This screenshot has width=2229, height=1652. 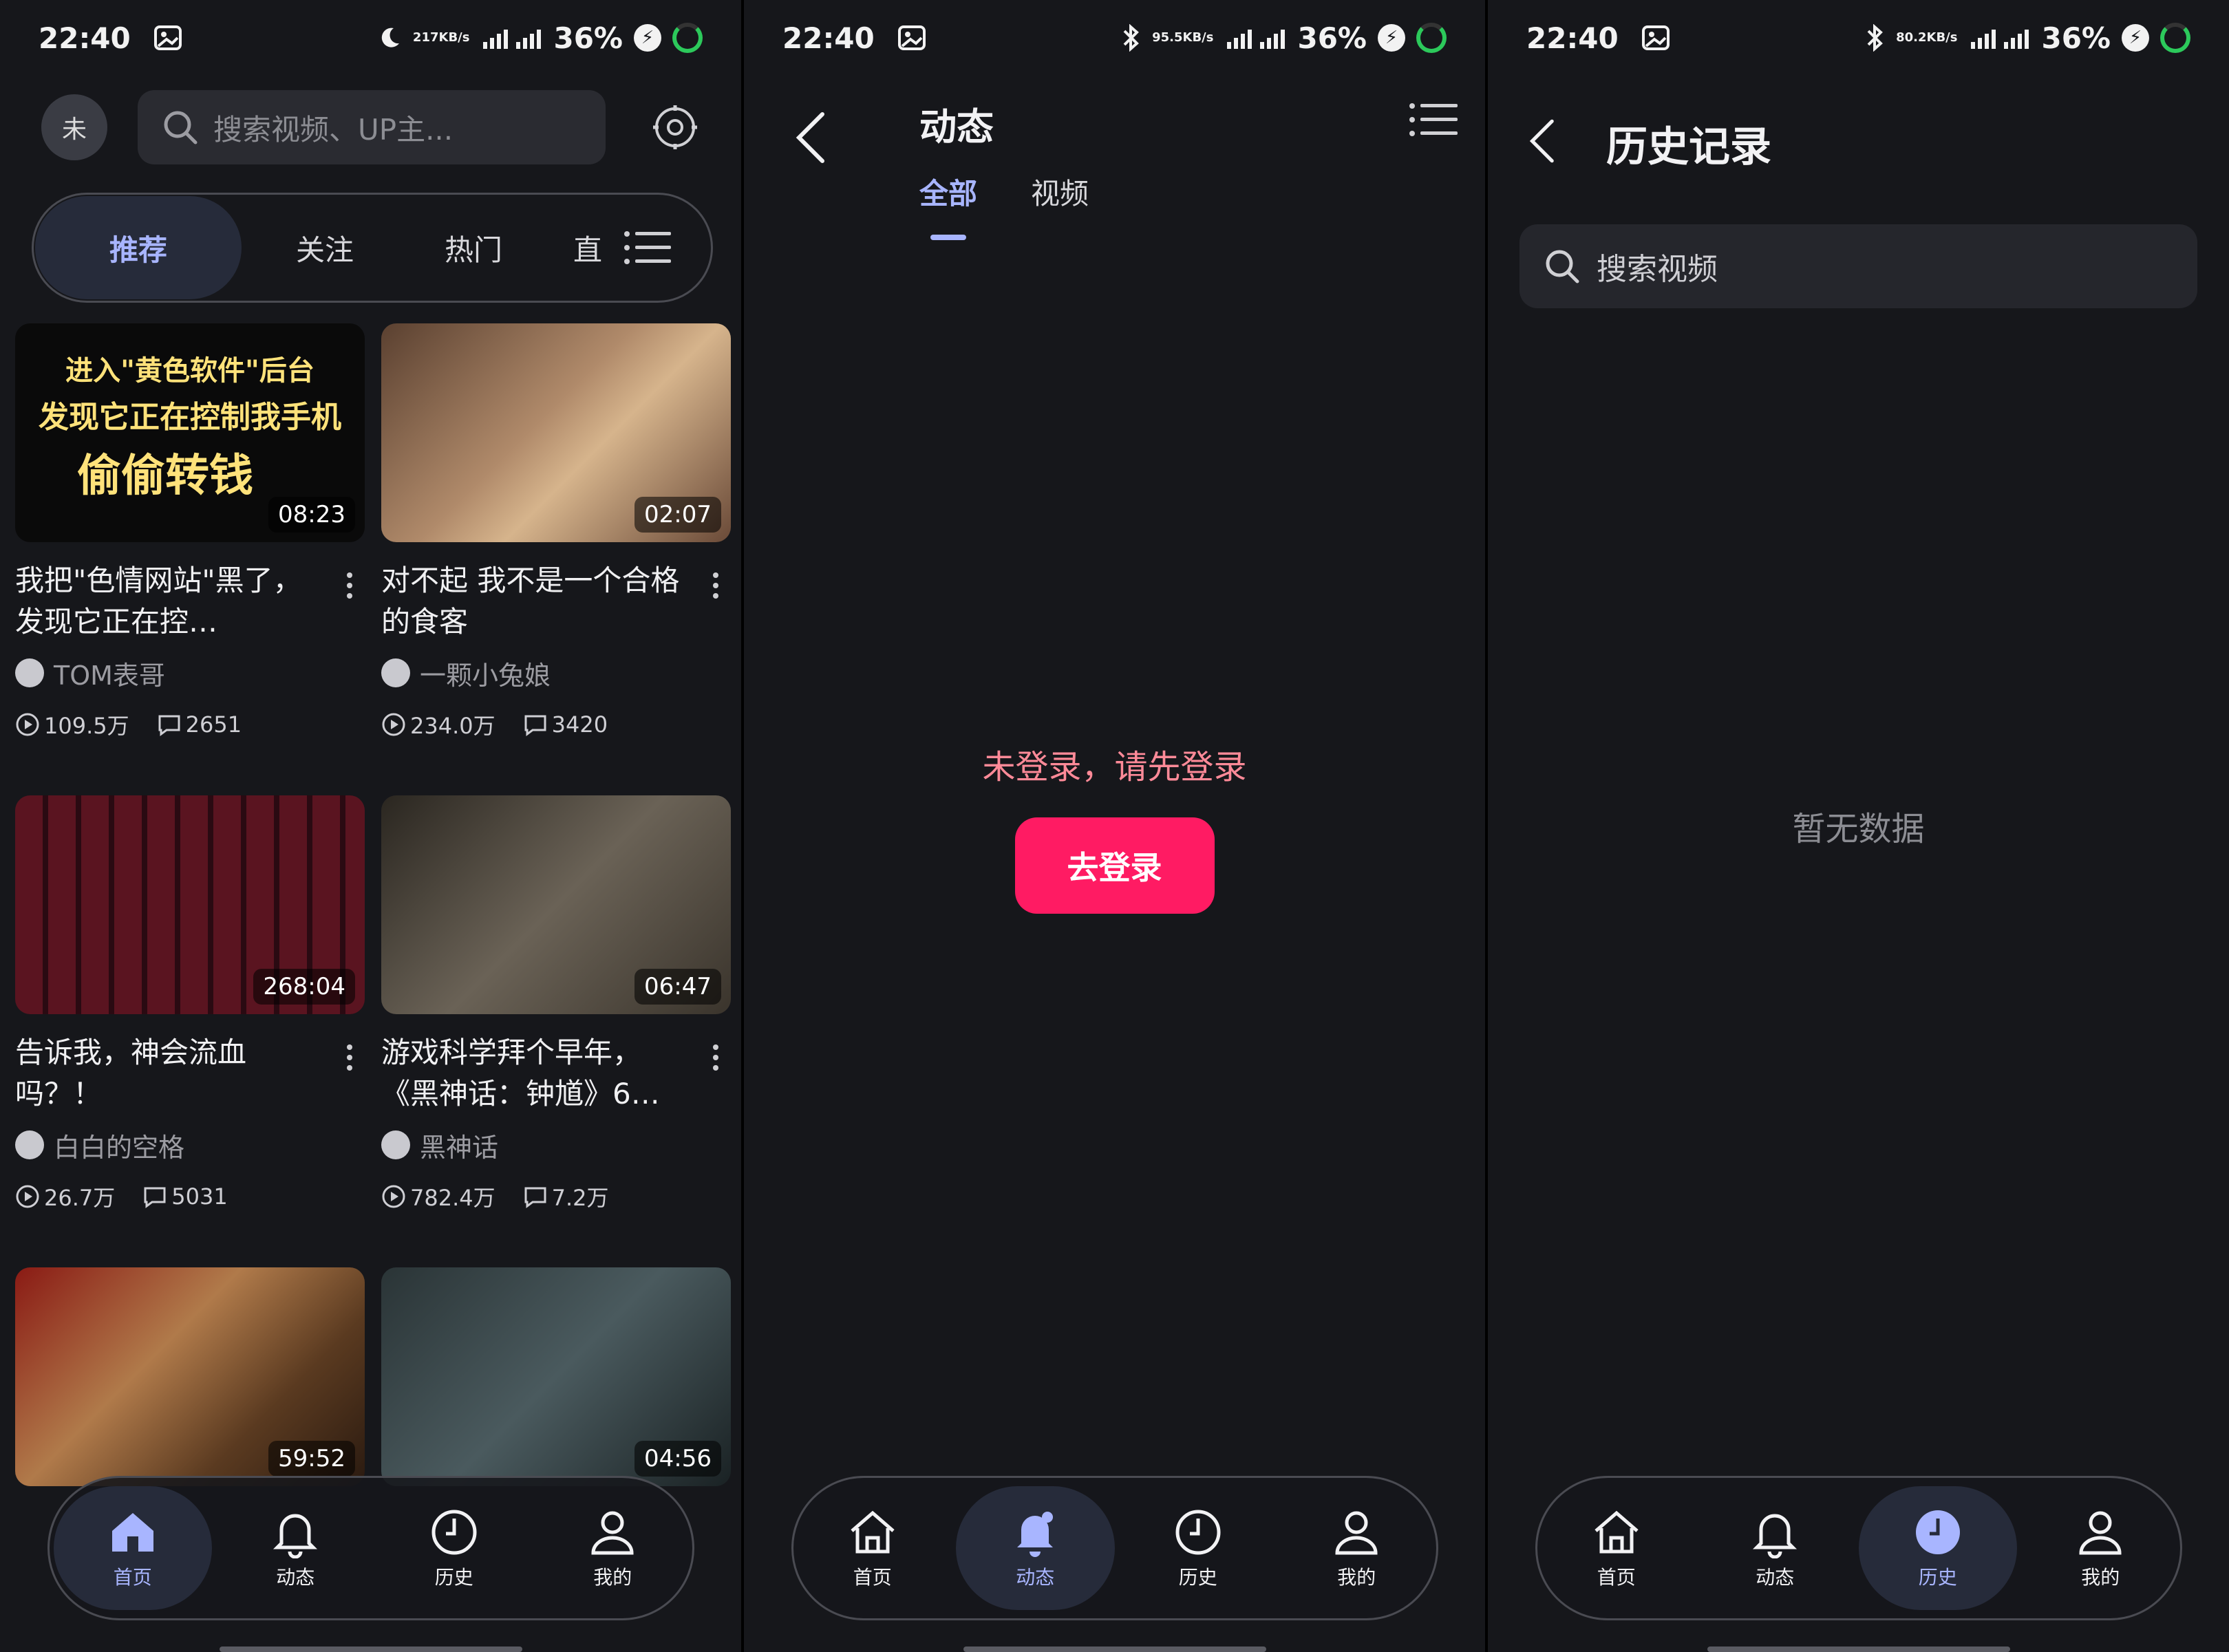 I want to click on tab-all: 全部, so click(x=948, y=205).